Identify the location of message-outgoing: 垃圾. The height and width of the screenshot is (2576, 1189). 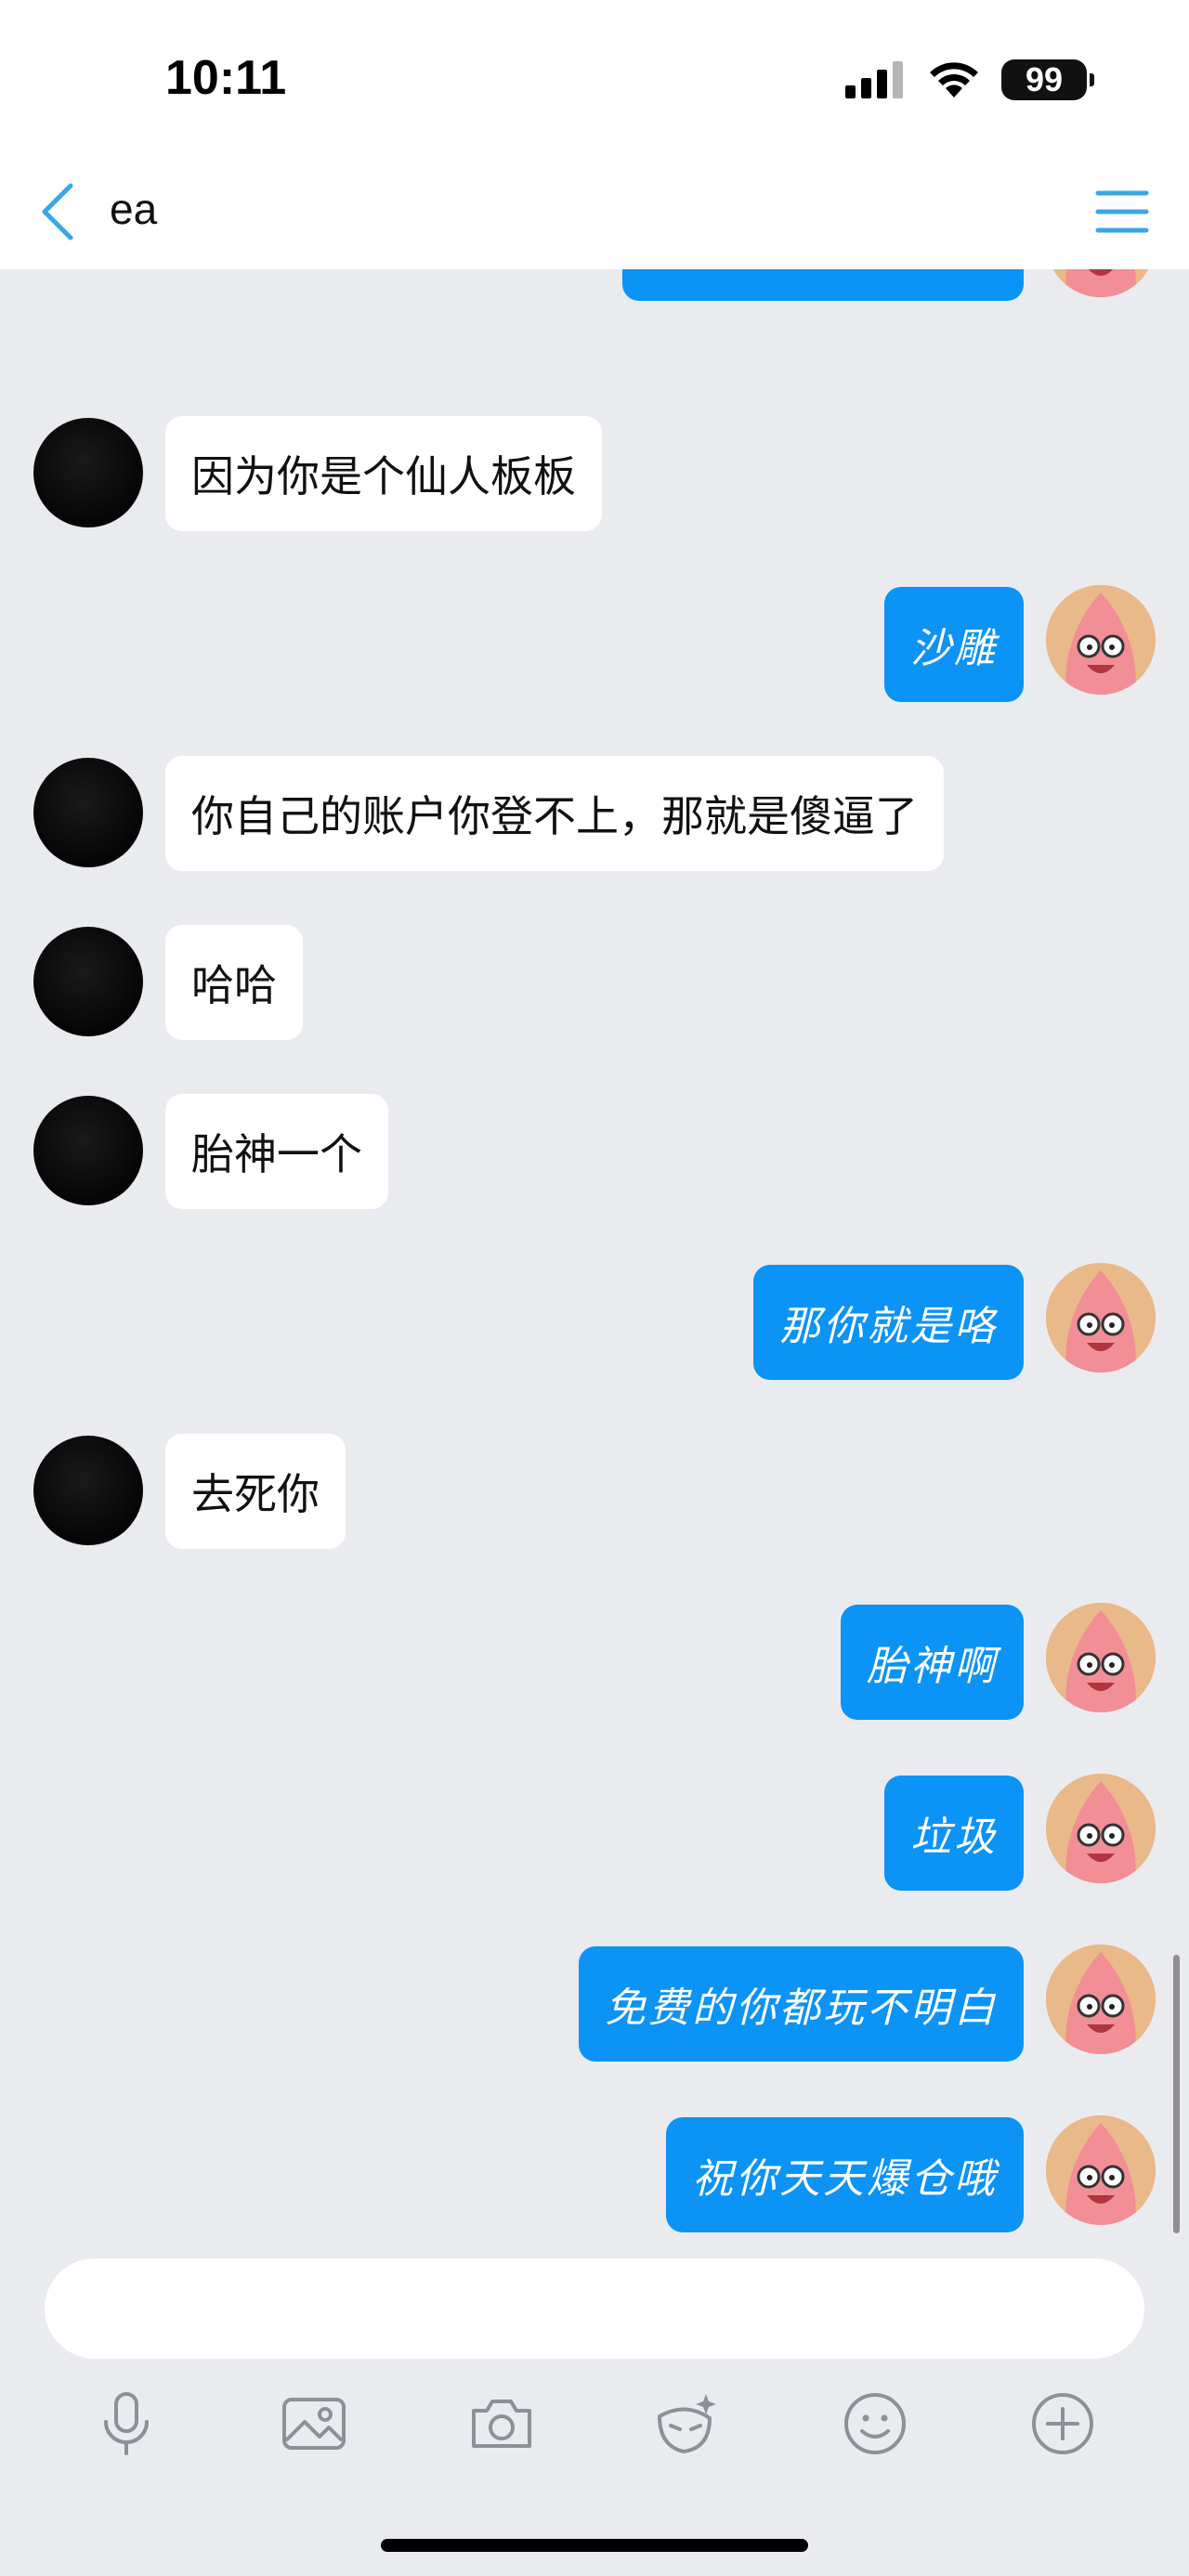
(594, 1834).